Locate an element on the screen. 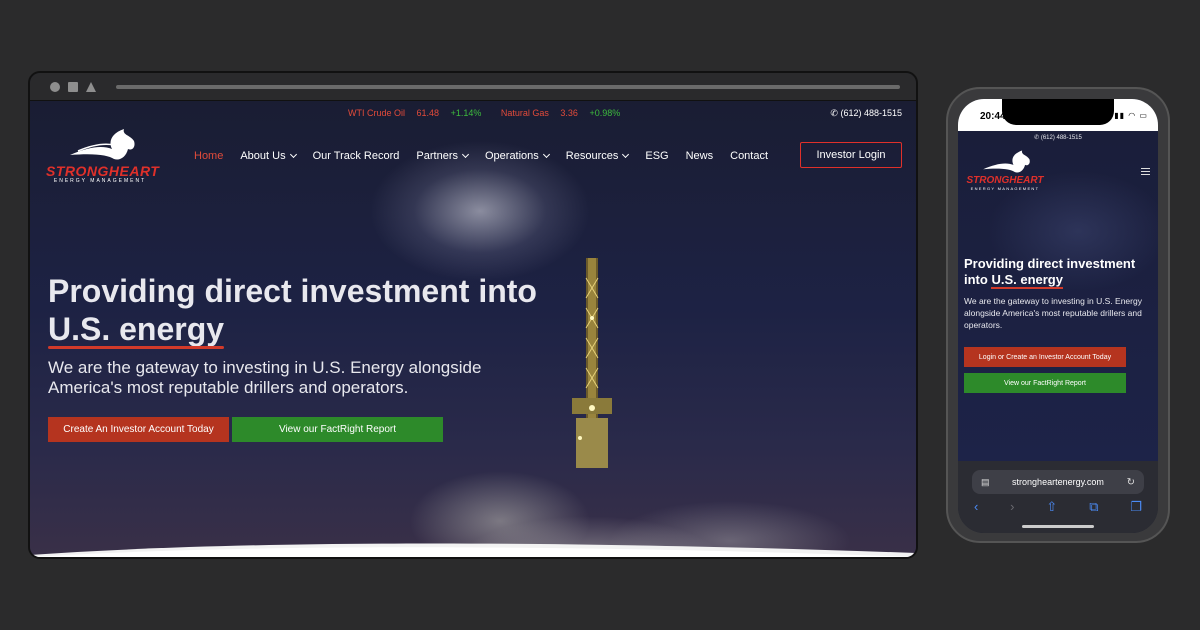 The height and width of the screenshot is (630, 1200). home-indicator is located at coordinates (1058, 526).